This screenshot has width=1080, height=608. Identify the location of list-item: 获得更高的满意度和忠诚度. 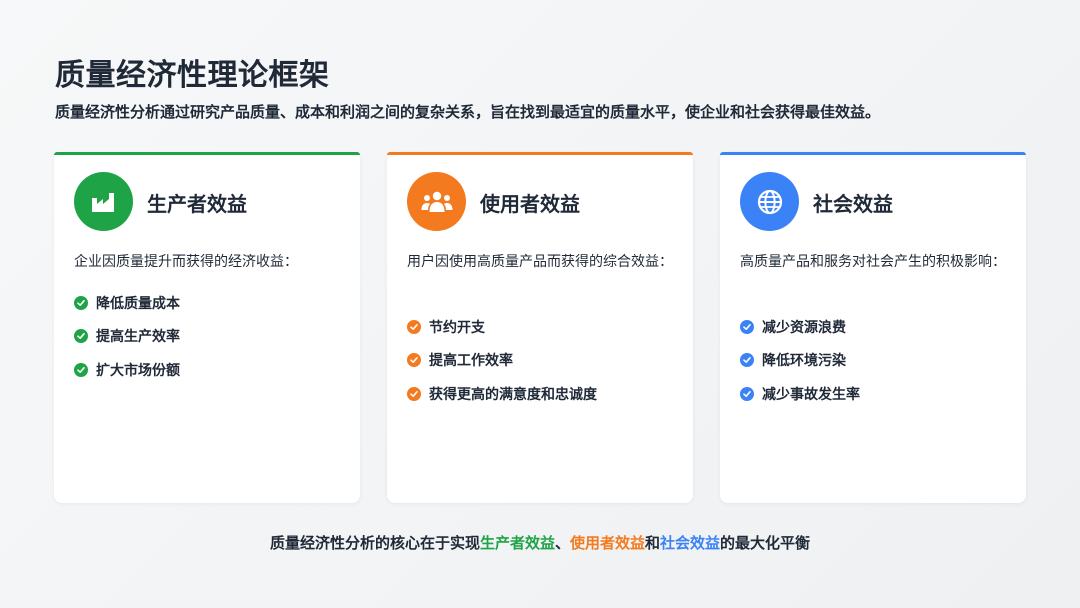
(502, 394).